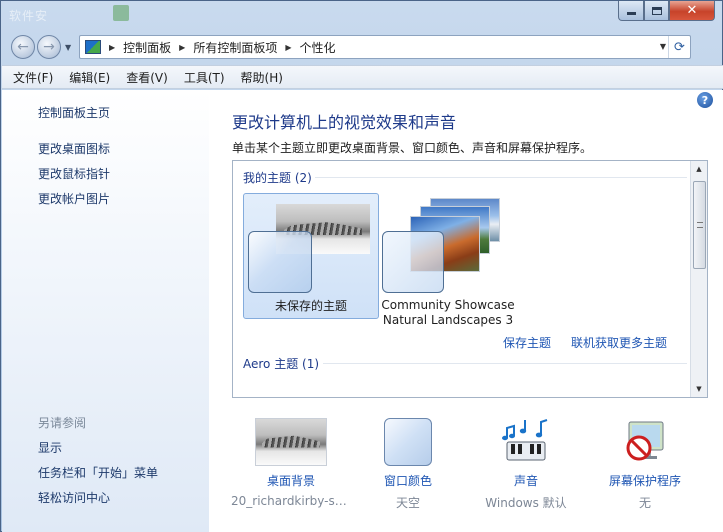 This screenshot has width=723, height=532. I want to click on minimize-button, so click(631, 11).